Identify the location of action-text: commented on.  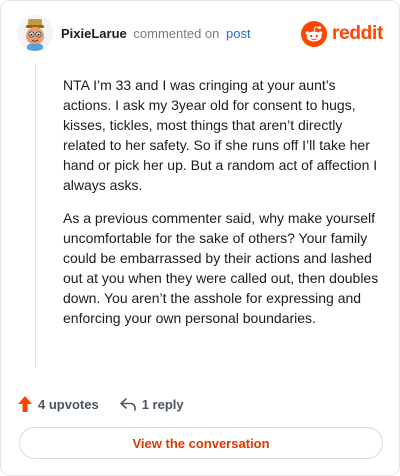
(176, 33).